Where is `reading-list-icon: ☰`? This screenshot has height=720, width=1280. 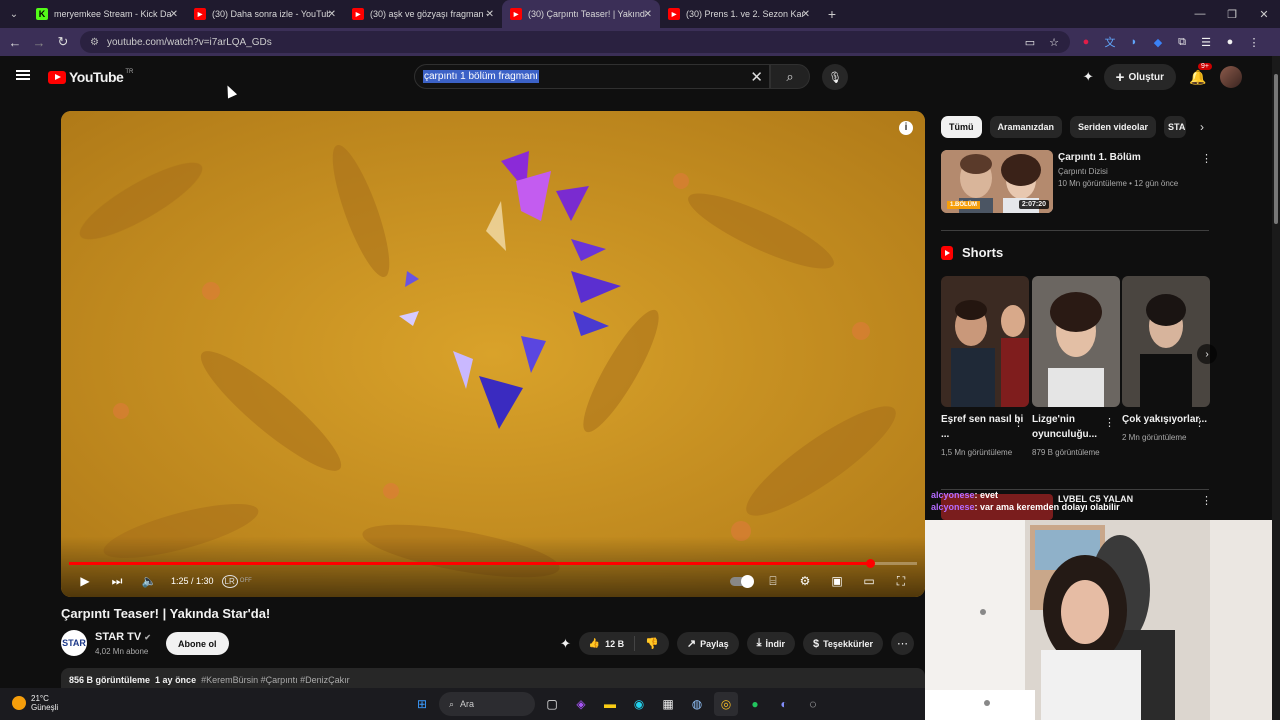 reading-list-icon: ☰ is located at coordinates (1206, 42).